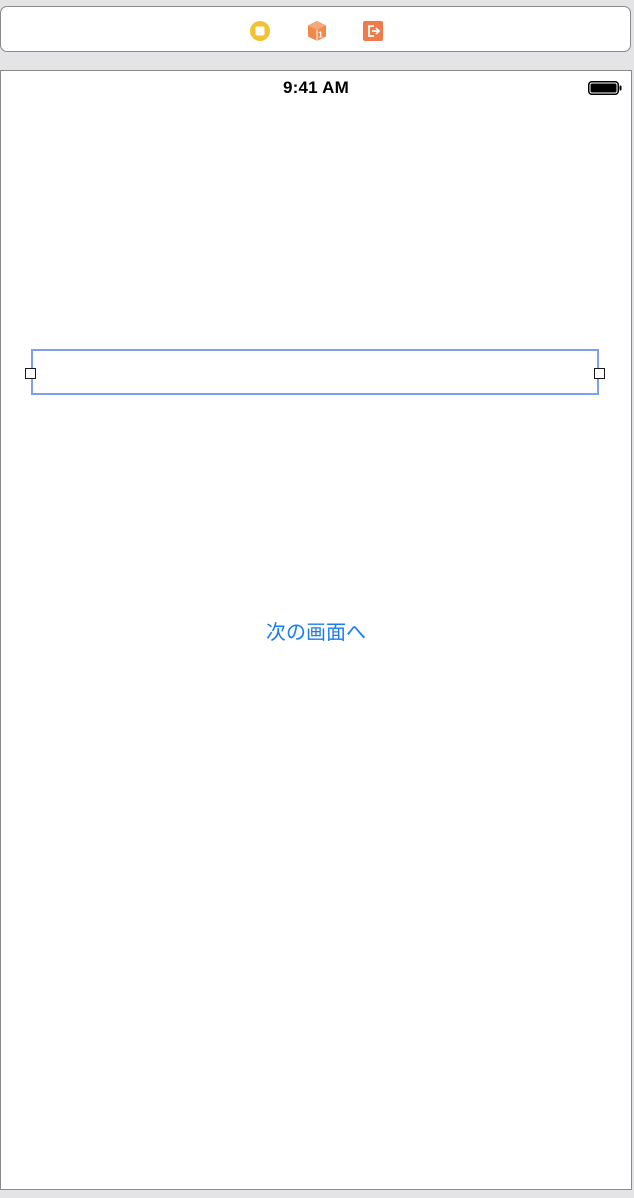 This screenshot has width=634, height=1198. I want to click on svg-text: 1, so click(320, 35).